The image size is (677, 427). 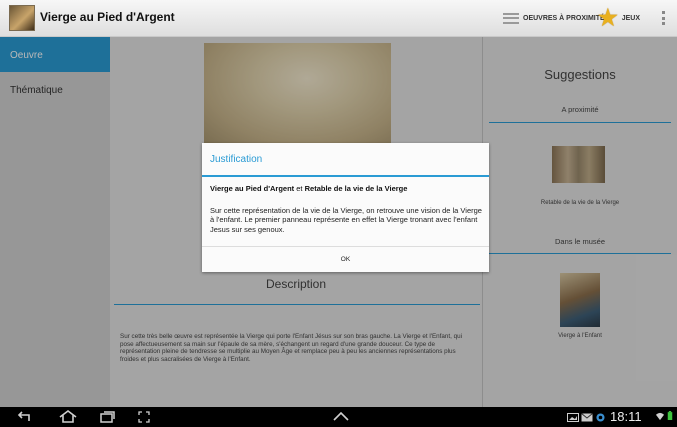 What do you see at coordinates (68, 416) in the screenshot?
I see `home-icon` at bounding box center [68, 416].